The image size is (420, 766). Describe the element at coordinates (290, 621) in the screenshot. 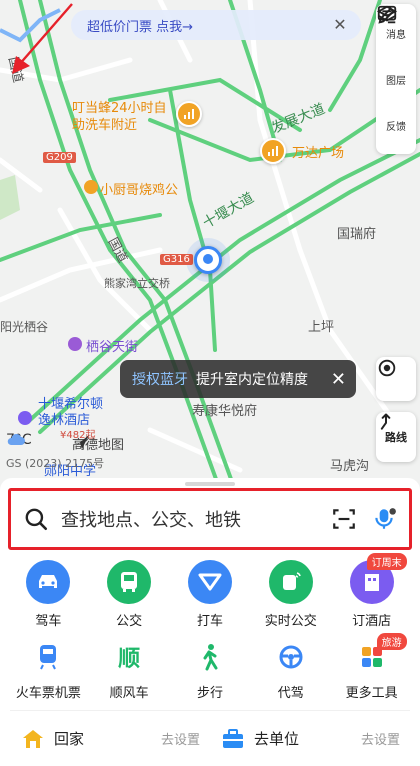

I see `realtime-bus-label: 实时公交` at that location.